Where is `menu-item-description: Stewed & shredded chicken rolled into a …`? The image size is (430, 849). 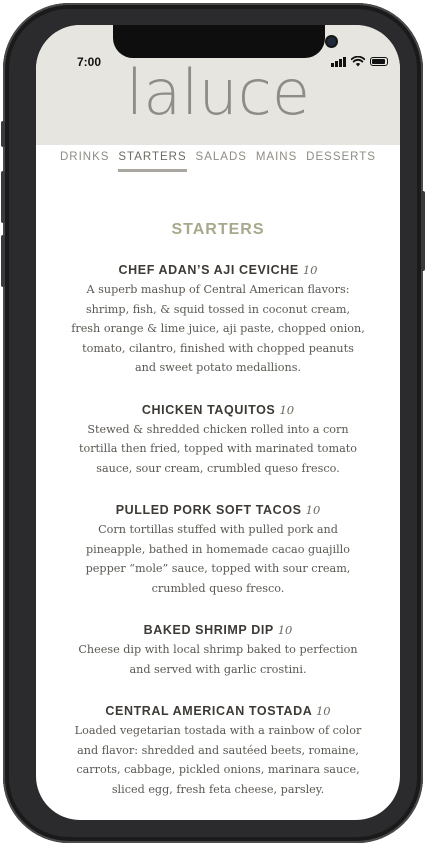 menu-item-description: Stewed & shredded chicken rolled into a … is located at coordinates (218, 449).